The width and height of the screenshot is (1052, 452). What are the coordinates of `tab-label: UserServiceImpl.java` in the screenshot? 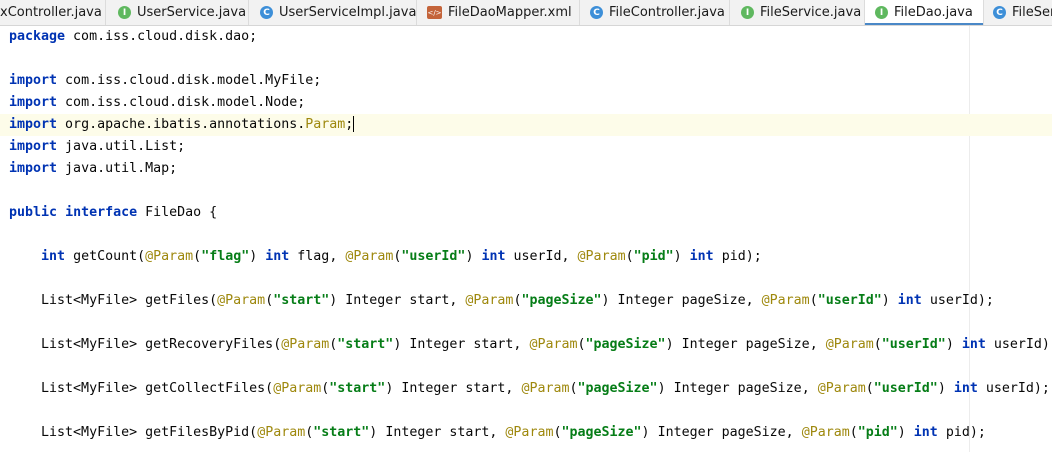 It's located at (348, 12).